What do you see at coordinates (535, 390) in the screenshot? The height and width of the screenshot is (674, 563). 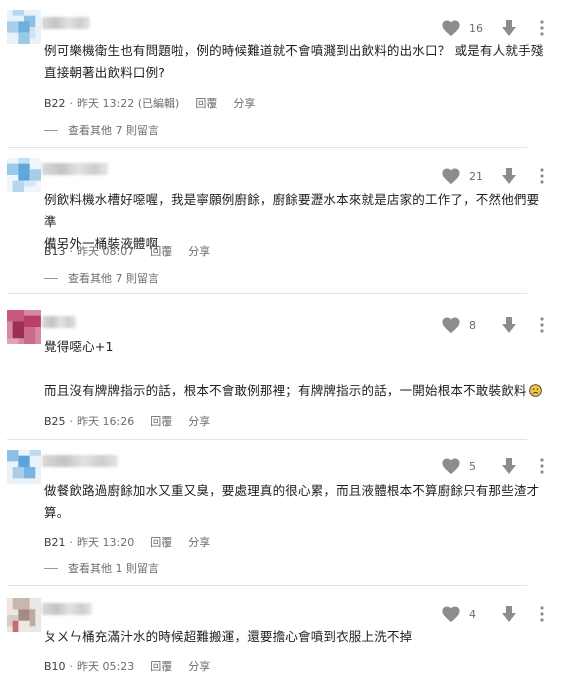 I see `sad-face-icon` at bounding box center [535, 390].